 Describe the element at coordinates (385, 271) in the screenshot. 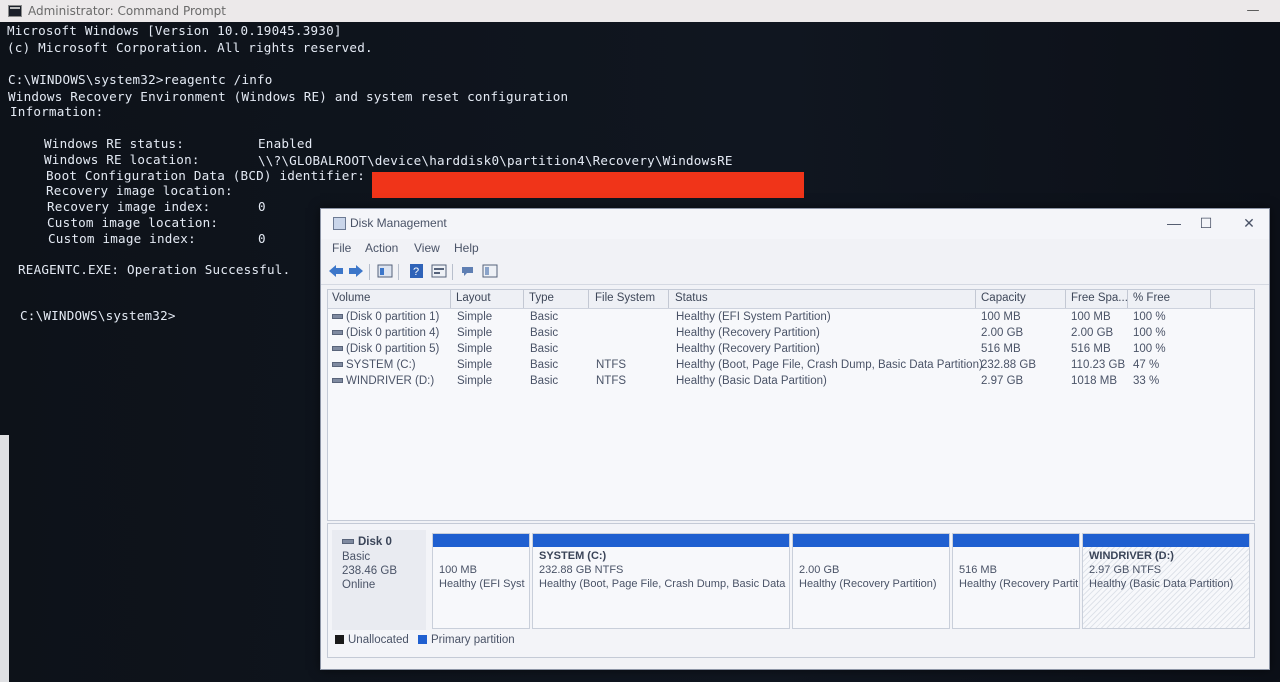

I see `disk-list-icon` at that location.